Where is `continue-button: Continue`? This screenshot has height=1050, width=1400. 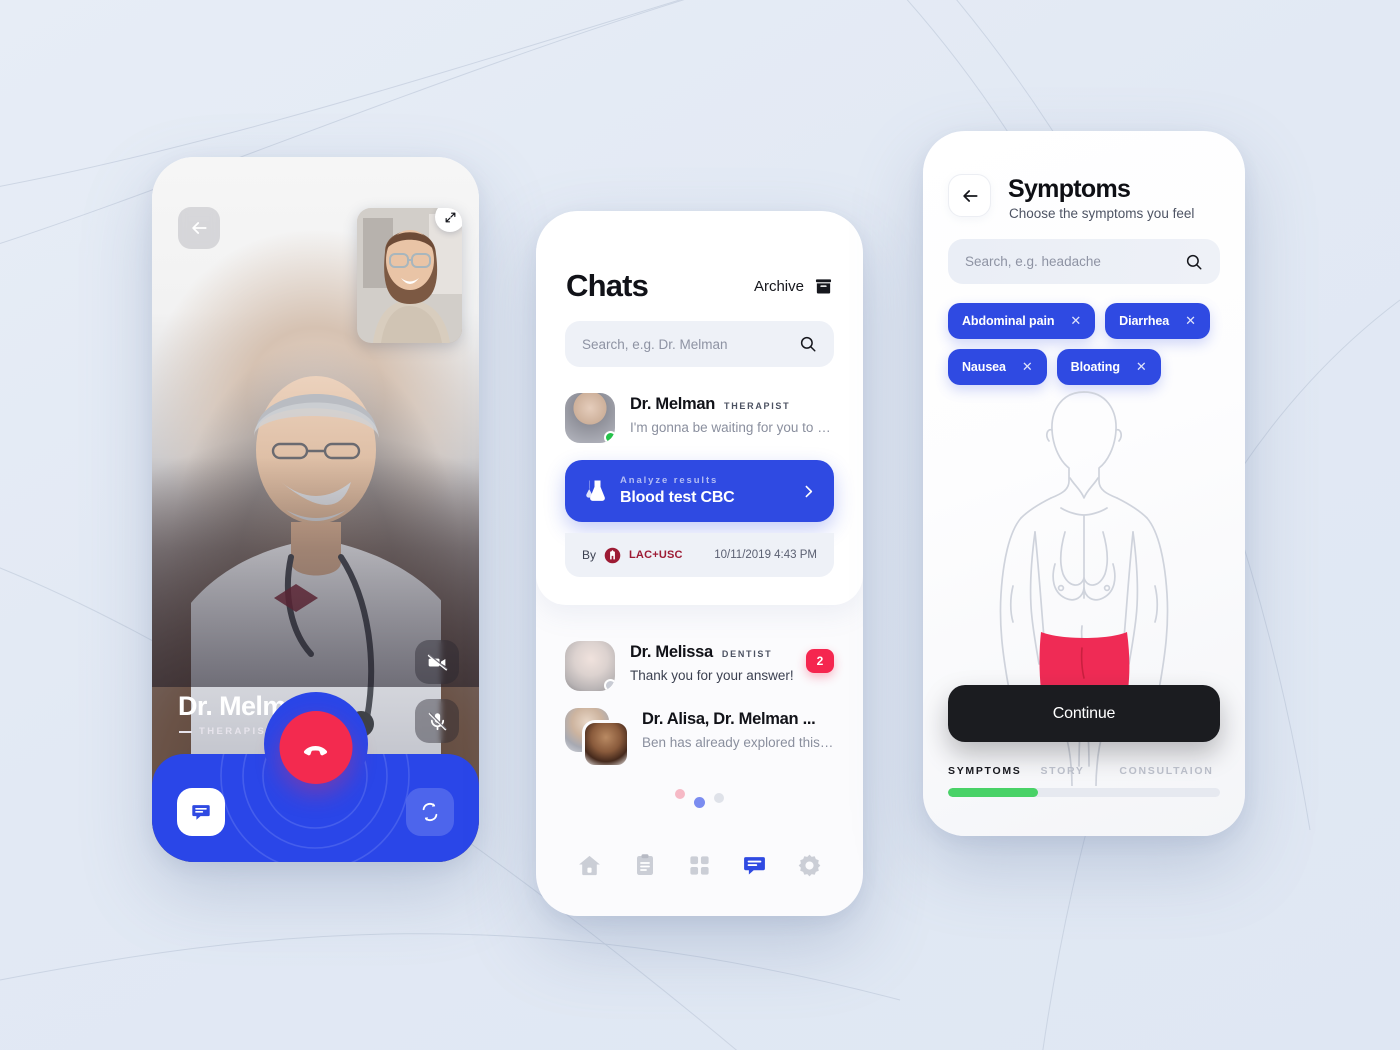
continue-button: Continue is located at coordinates (1084, 713).